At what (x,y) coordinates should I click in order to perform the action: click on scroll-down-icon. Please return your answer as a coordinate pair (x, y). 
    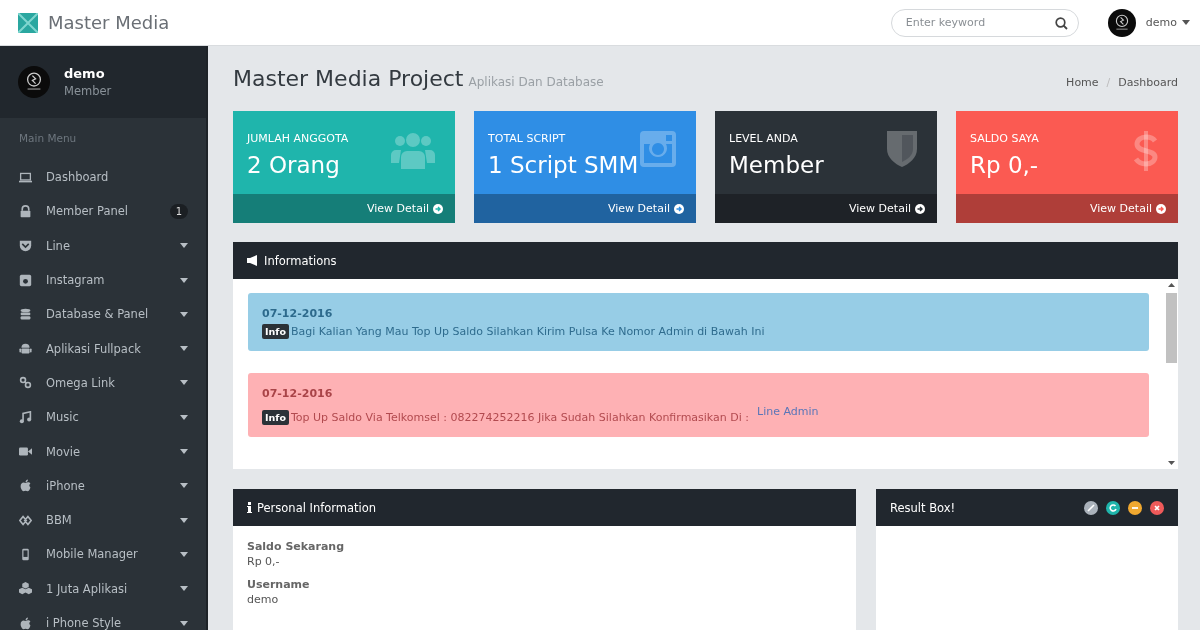
    Looking at the image, I should click on (1171, 463).